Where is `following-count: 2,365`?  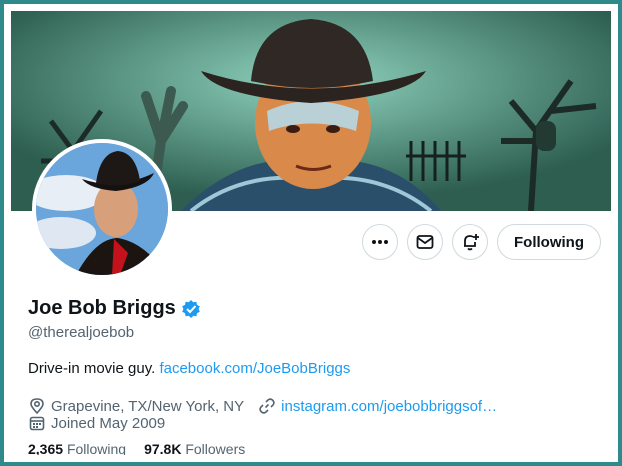 following-count: 2,365 is located at coordinates (46, 448).